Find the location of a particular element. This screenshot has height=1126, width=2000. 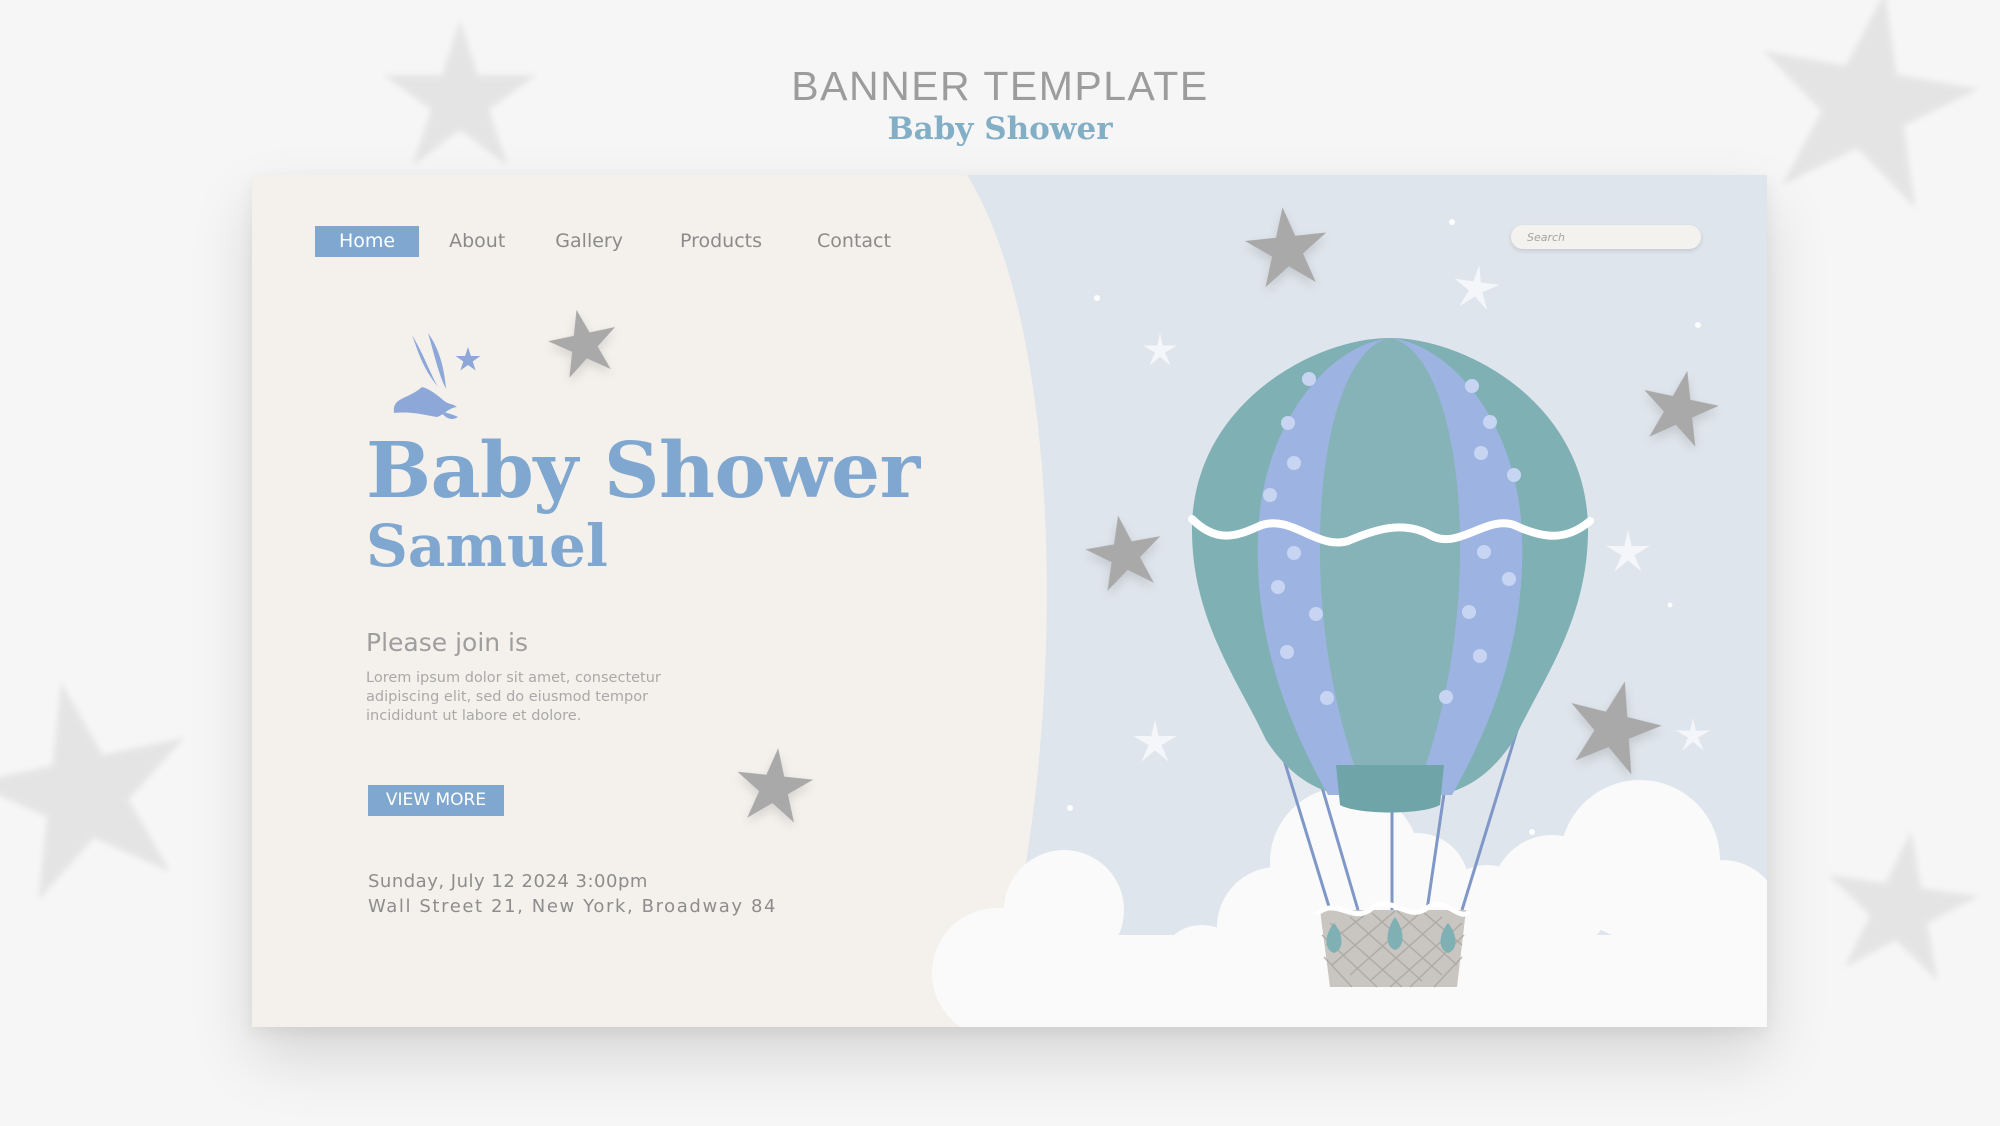

banner-subtitle: Baby Shower is located at coordinates (1000, 129).